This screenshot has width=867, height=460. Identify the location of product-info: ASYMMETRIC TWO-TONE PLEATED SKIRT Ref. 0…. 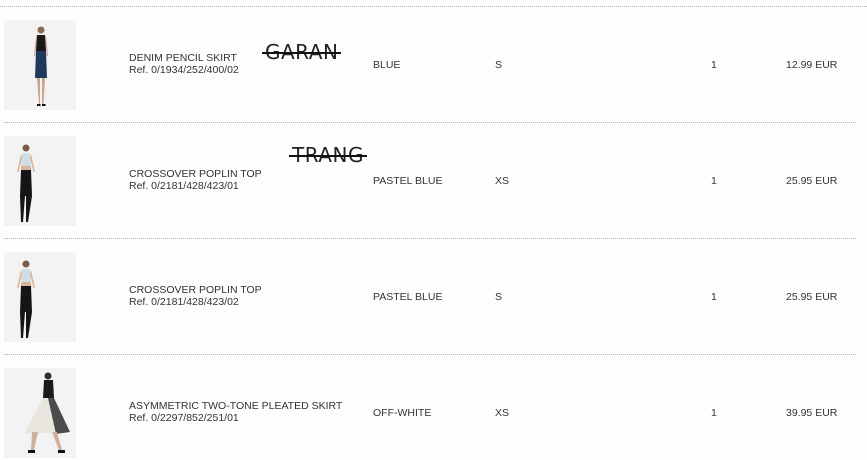
(235, 412).